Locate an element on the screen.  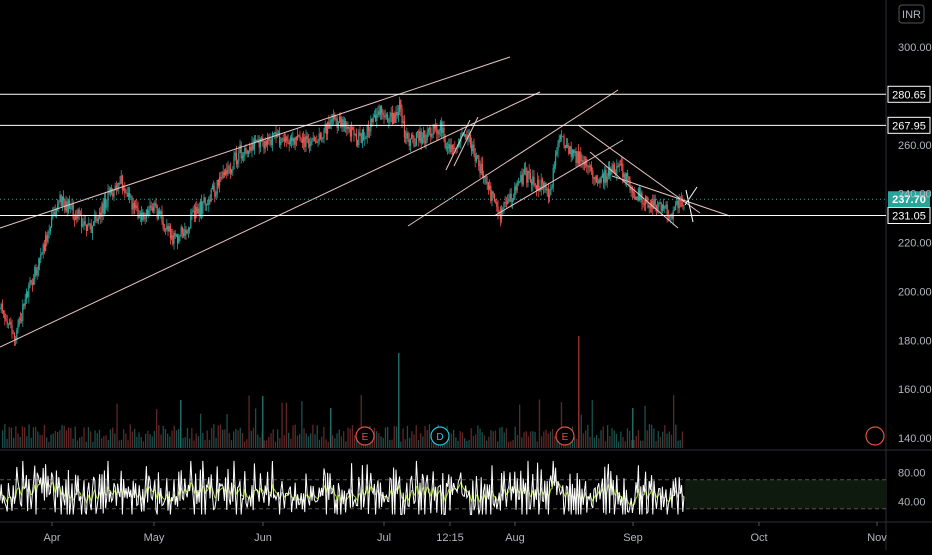
currency-badge: INR is located at coordinates (911, 14).